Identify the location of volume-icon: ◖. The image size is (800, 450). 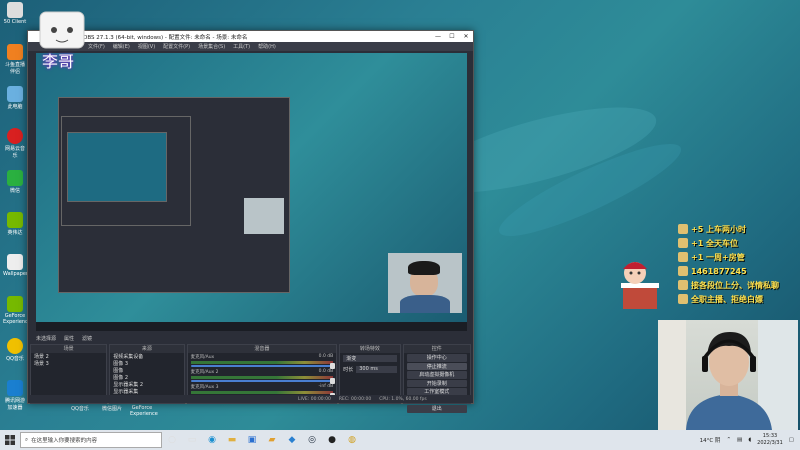
(749, 440).